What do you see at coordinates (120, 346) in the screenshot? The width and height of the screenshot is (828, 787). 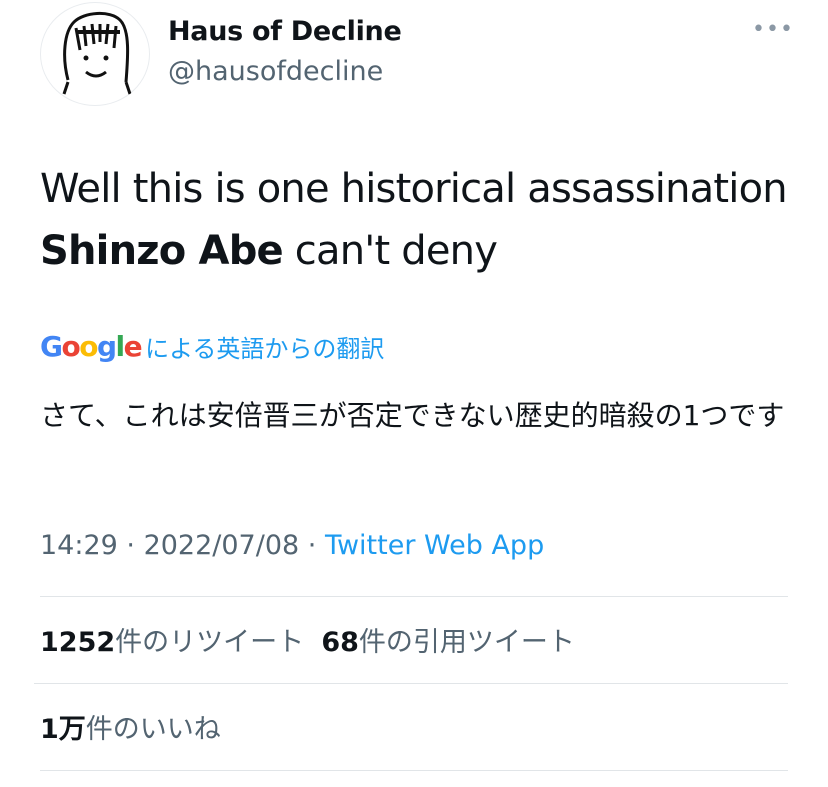 I see `google-logo-letter: l` at bounding box center [120, 346].